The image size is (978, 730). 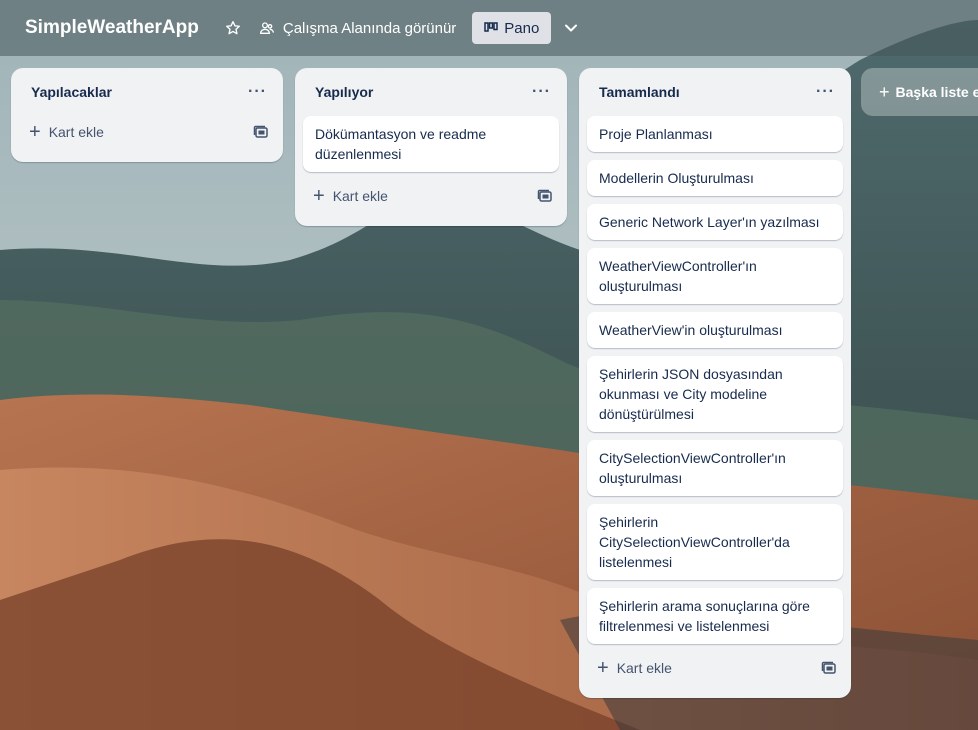 What do you see at coordinates (431, 92) in the screenshot?
I see `list-header: Yapılıyor ···` at bounding box center [431, 92].